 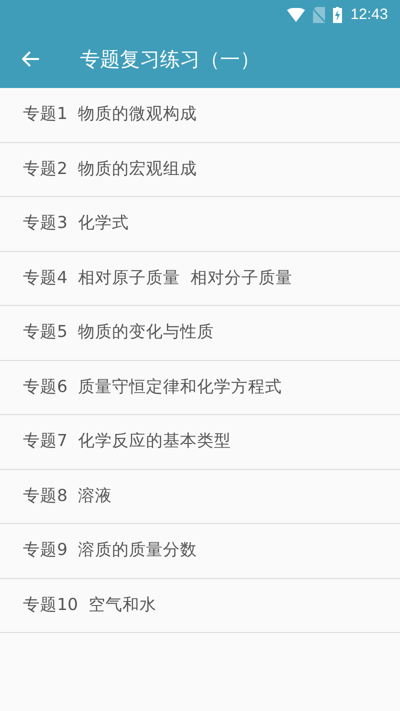 What do you see at coordinates (200, 605) in the screenshot?
I see `topic-list-item: 专题10 空气和水` at bounding box center [200, 605].